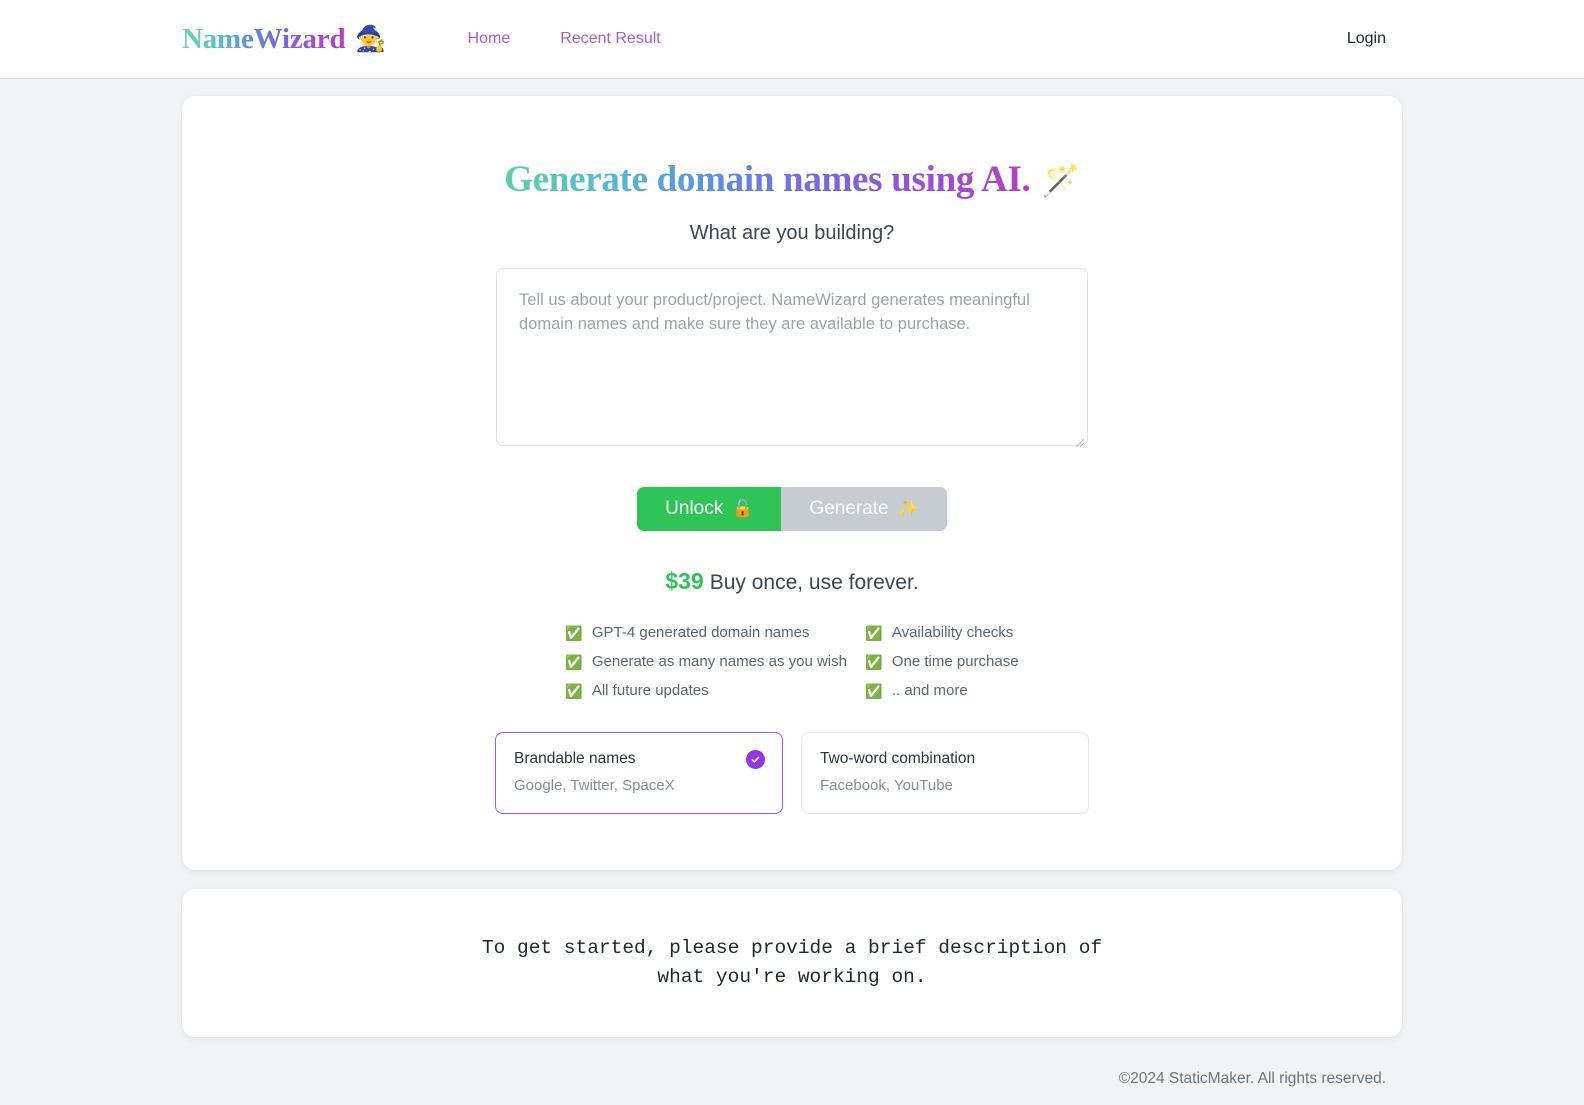  What do you see at coordinates (650, 690) in the screenshot?
I see `feature-label: All future updates` at bounding box center [650, 690].